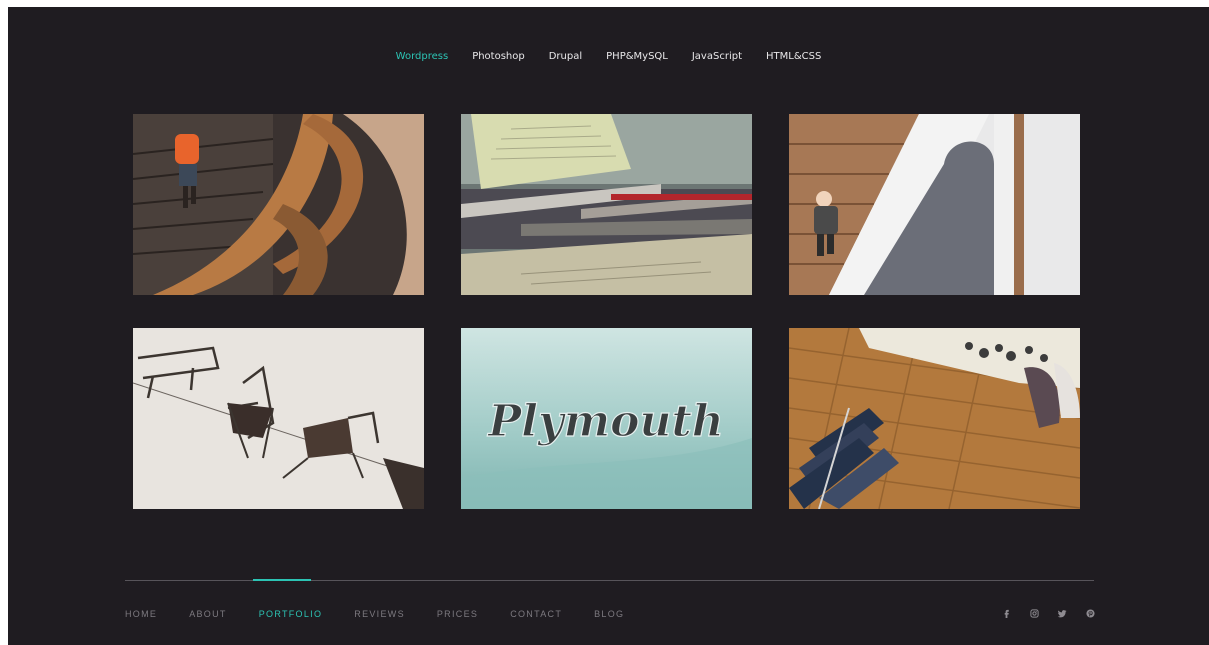 The image size is (1209, 645). What do you see at coordinates (717, 56) in the screenshot?
I see `filter-javascript: JavaScript` at bounding box center [717, 56].